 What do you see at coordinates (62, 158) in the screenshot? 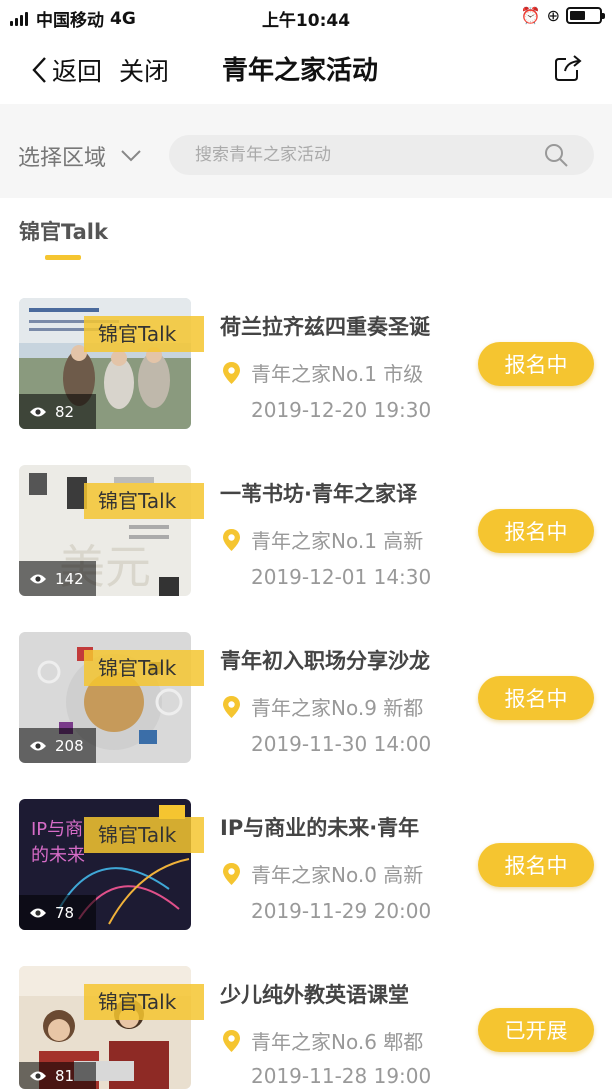
I see `region-label: 选择区域` at bounding box center [62, 158].